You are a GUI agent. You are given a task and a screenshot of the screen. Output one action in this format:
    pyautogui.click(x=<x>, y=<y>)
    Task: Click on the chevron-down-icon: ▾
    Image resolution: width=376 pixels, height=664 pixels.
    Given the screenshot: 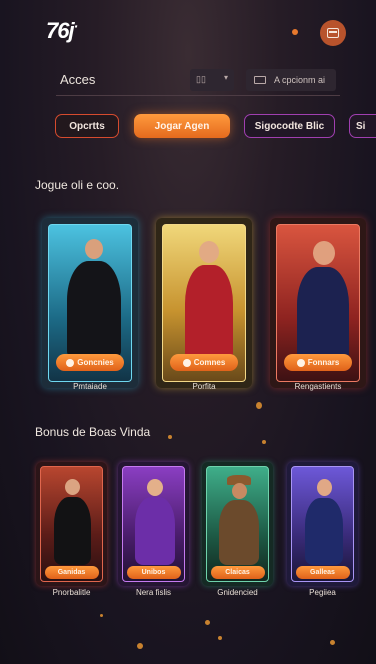 What is the action you would take?
    pyautogui.click(x=225, y=77)
    